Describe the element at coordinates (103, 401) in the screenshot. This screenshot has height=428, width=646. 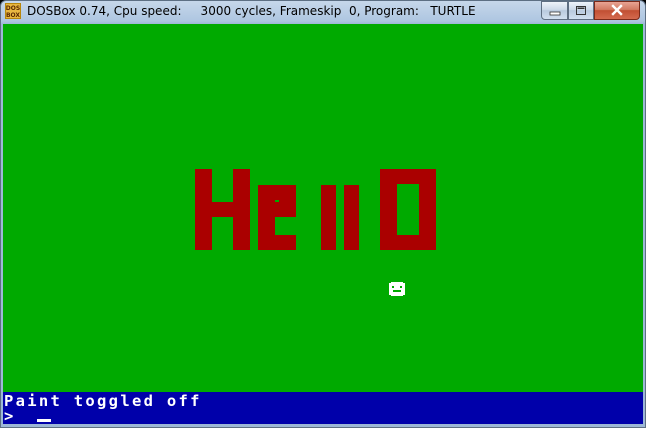
I see `status-message: Paint toggled off` at that location.